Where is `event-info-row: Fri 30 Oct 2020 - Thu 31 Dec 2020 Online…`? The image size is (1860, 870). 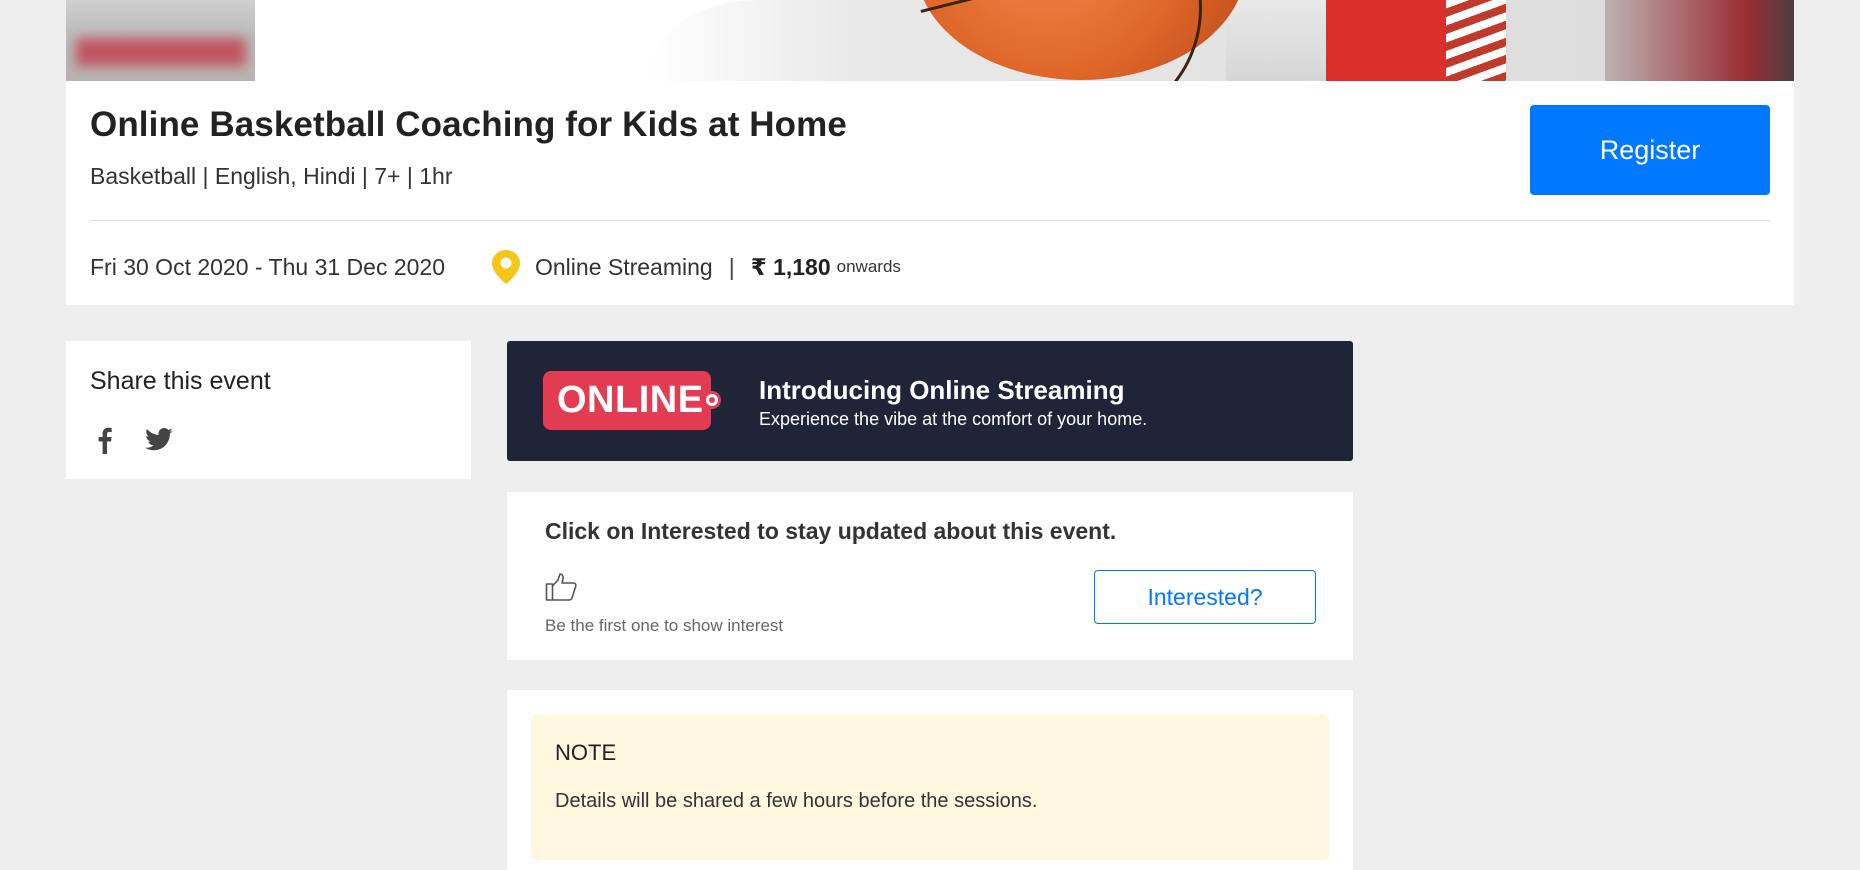 event-info-row: Fri 30 Oct 2020 - Thu 31 Dec 2020 Online… is located at coordinates (495, 267).